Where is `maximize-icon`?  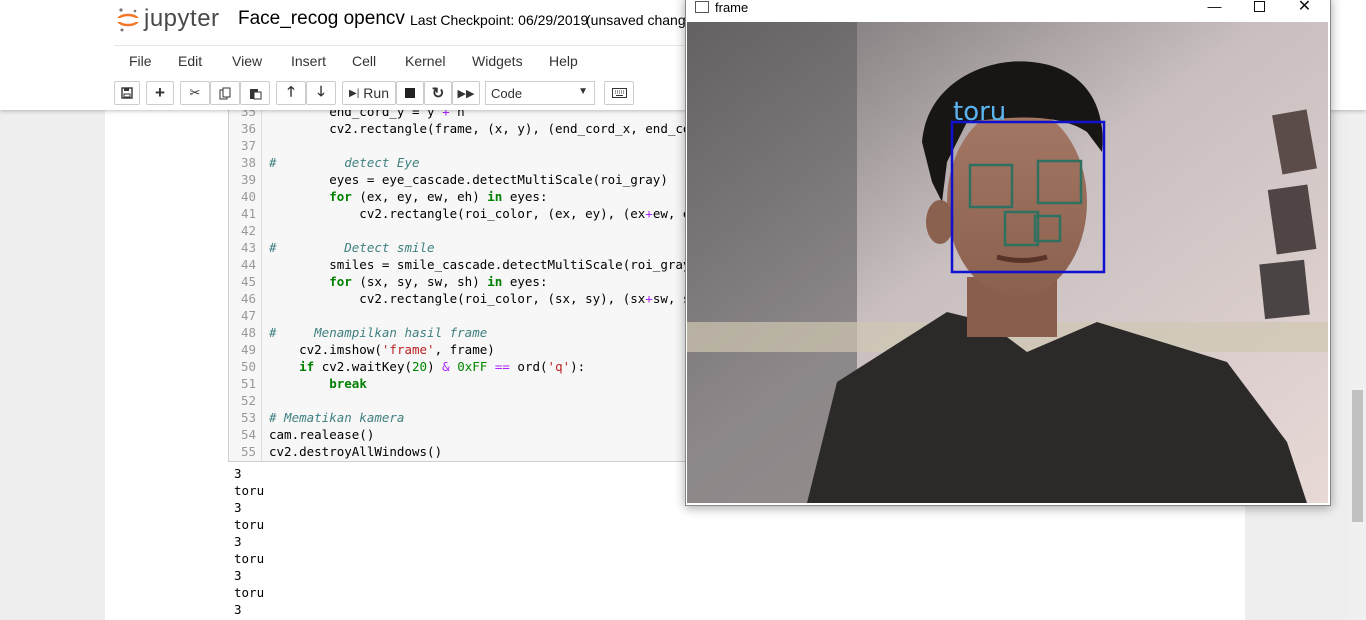
maximize-icon is located at coordinates (1259, 6).